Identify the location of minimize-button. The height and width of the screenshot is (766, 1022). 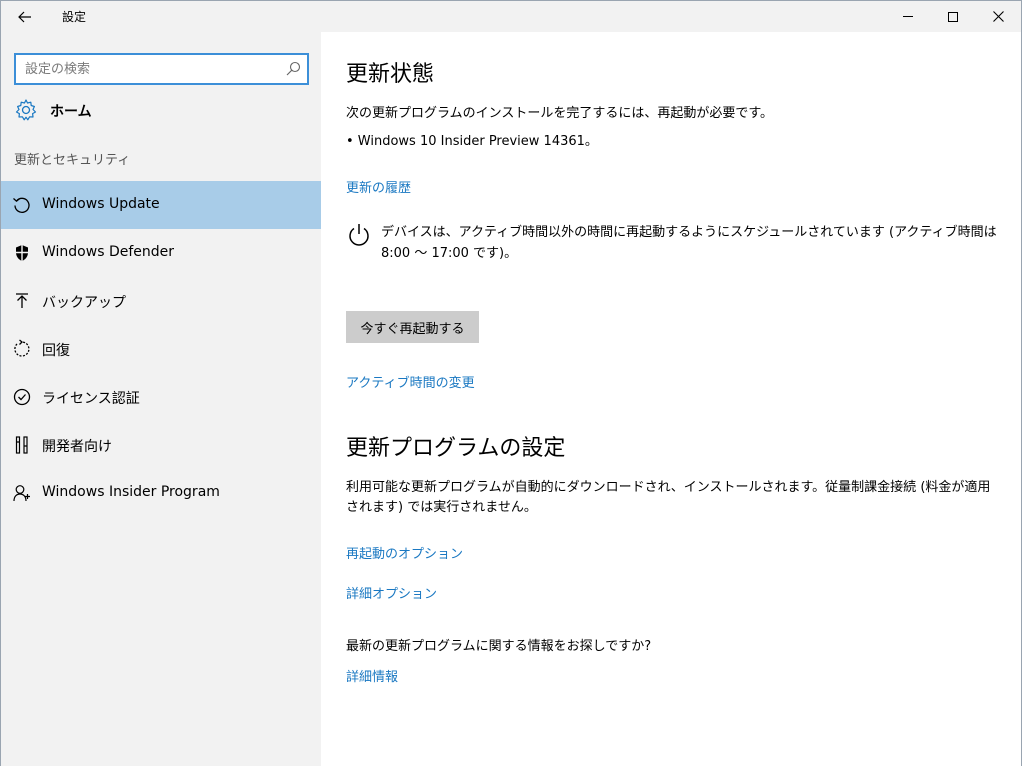
(908, 16).